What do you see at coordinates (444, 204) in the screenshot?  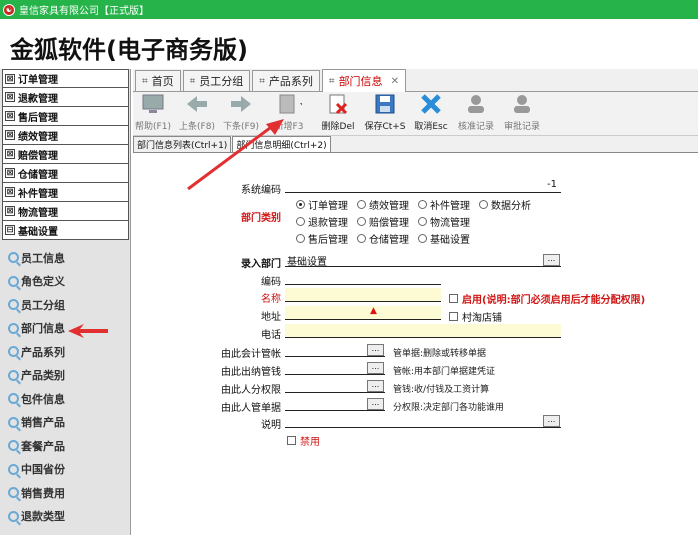 I see `radio-parts-mgmt: 补件管理` at bounding box center [444, 204].